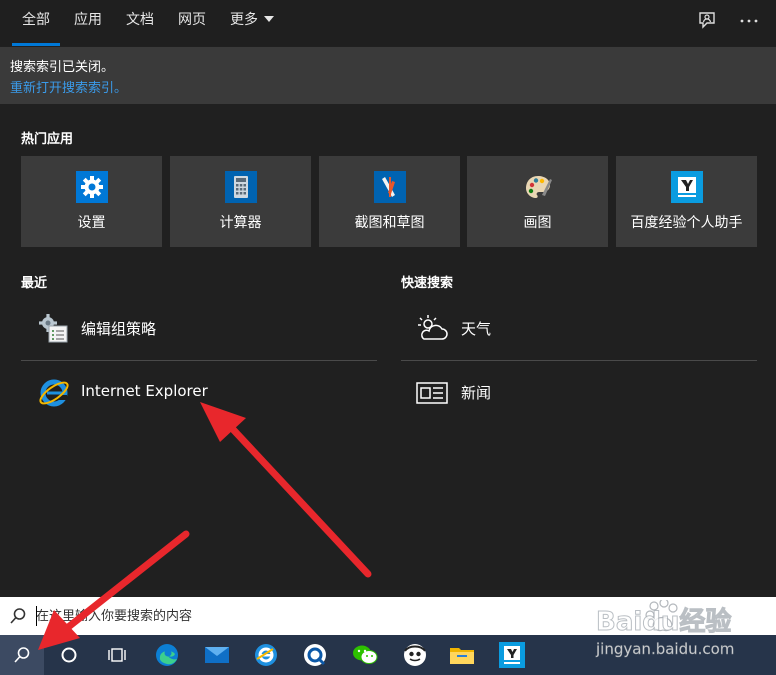 This screenshot has height=675, width=776. What do you see at coordinates (62, 67) in the screenshot?
I see `notice-message: 搜索索引已关闭。` at bounding box center [62, 67].